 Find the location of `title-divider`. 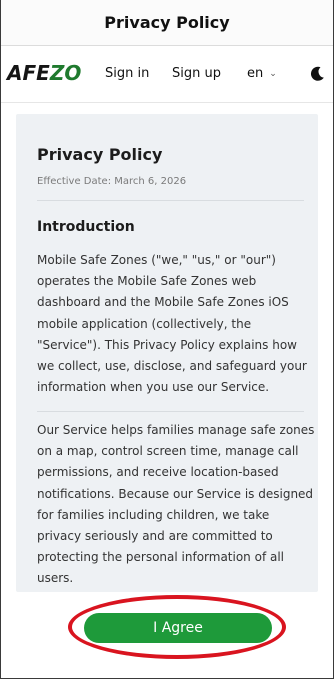

title-divider is located at coordinates (170, 200).